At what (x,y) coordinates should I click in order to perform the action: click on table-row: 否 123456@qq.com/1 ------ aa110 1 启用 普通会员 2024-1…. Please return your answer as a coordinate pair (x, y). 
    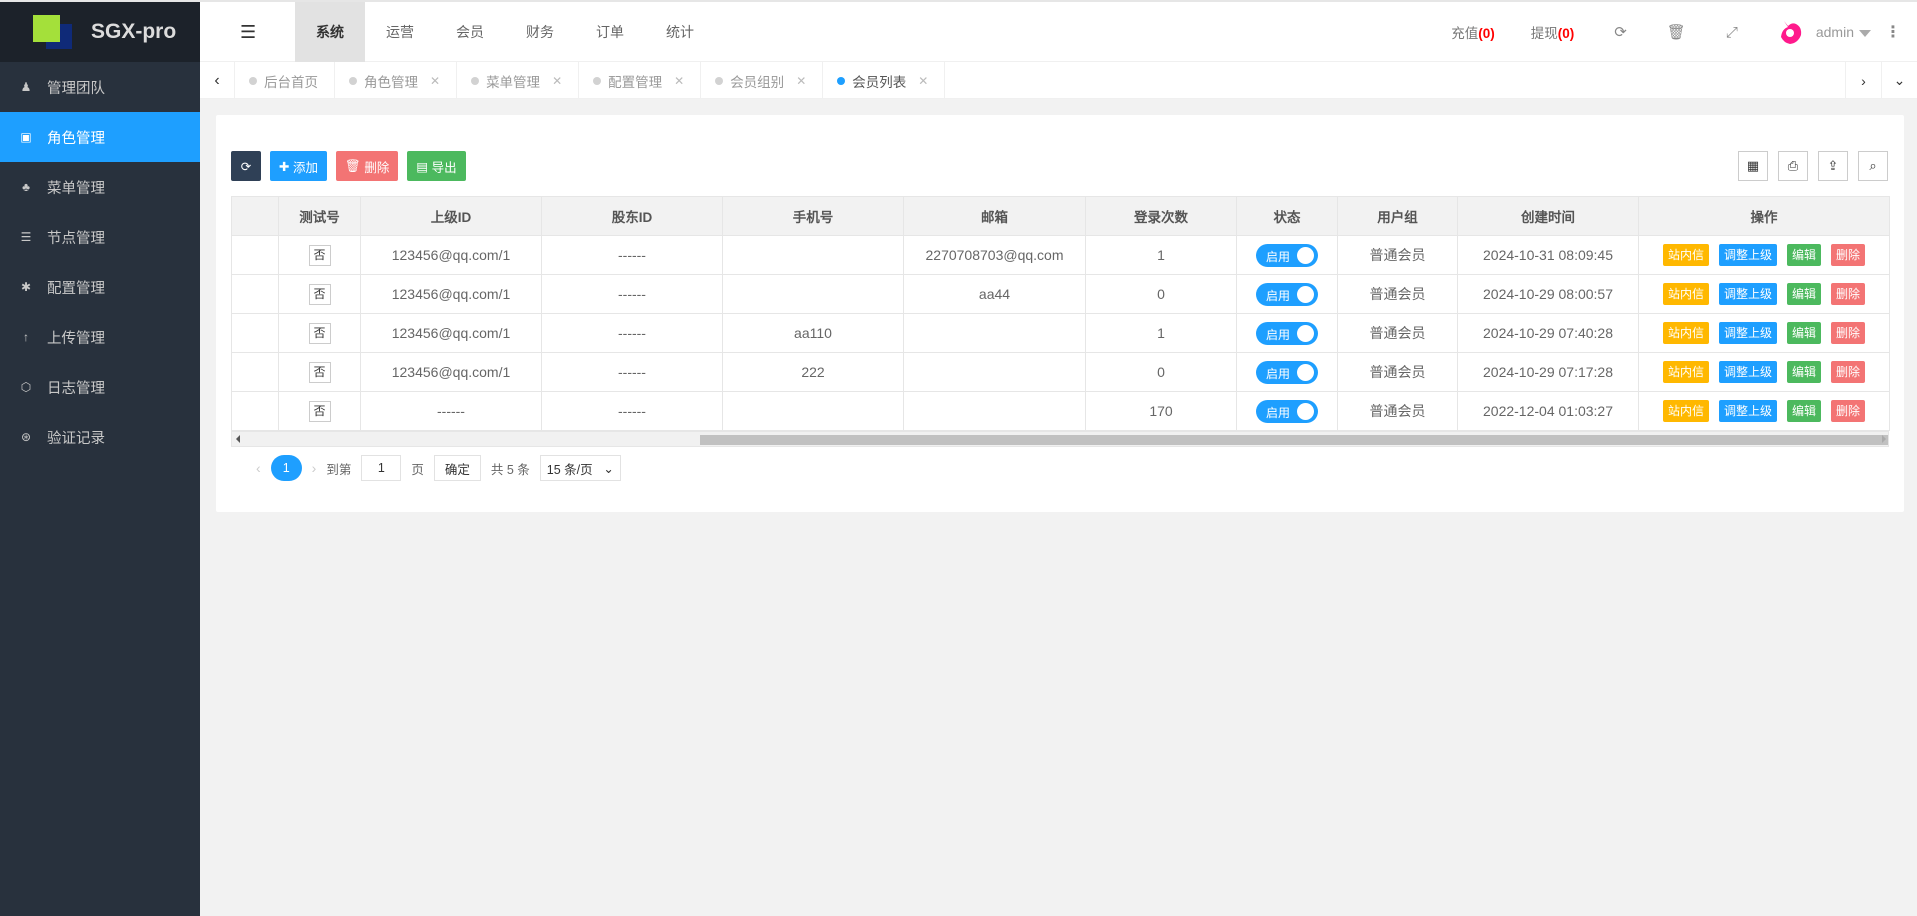
    Looking at the image, I should click on (1060, 333).